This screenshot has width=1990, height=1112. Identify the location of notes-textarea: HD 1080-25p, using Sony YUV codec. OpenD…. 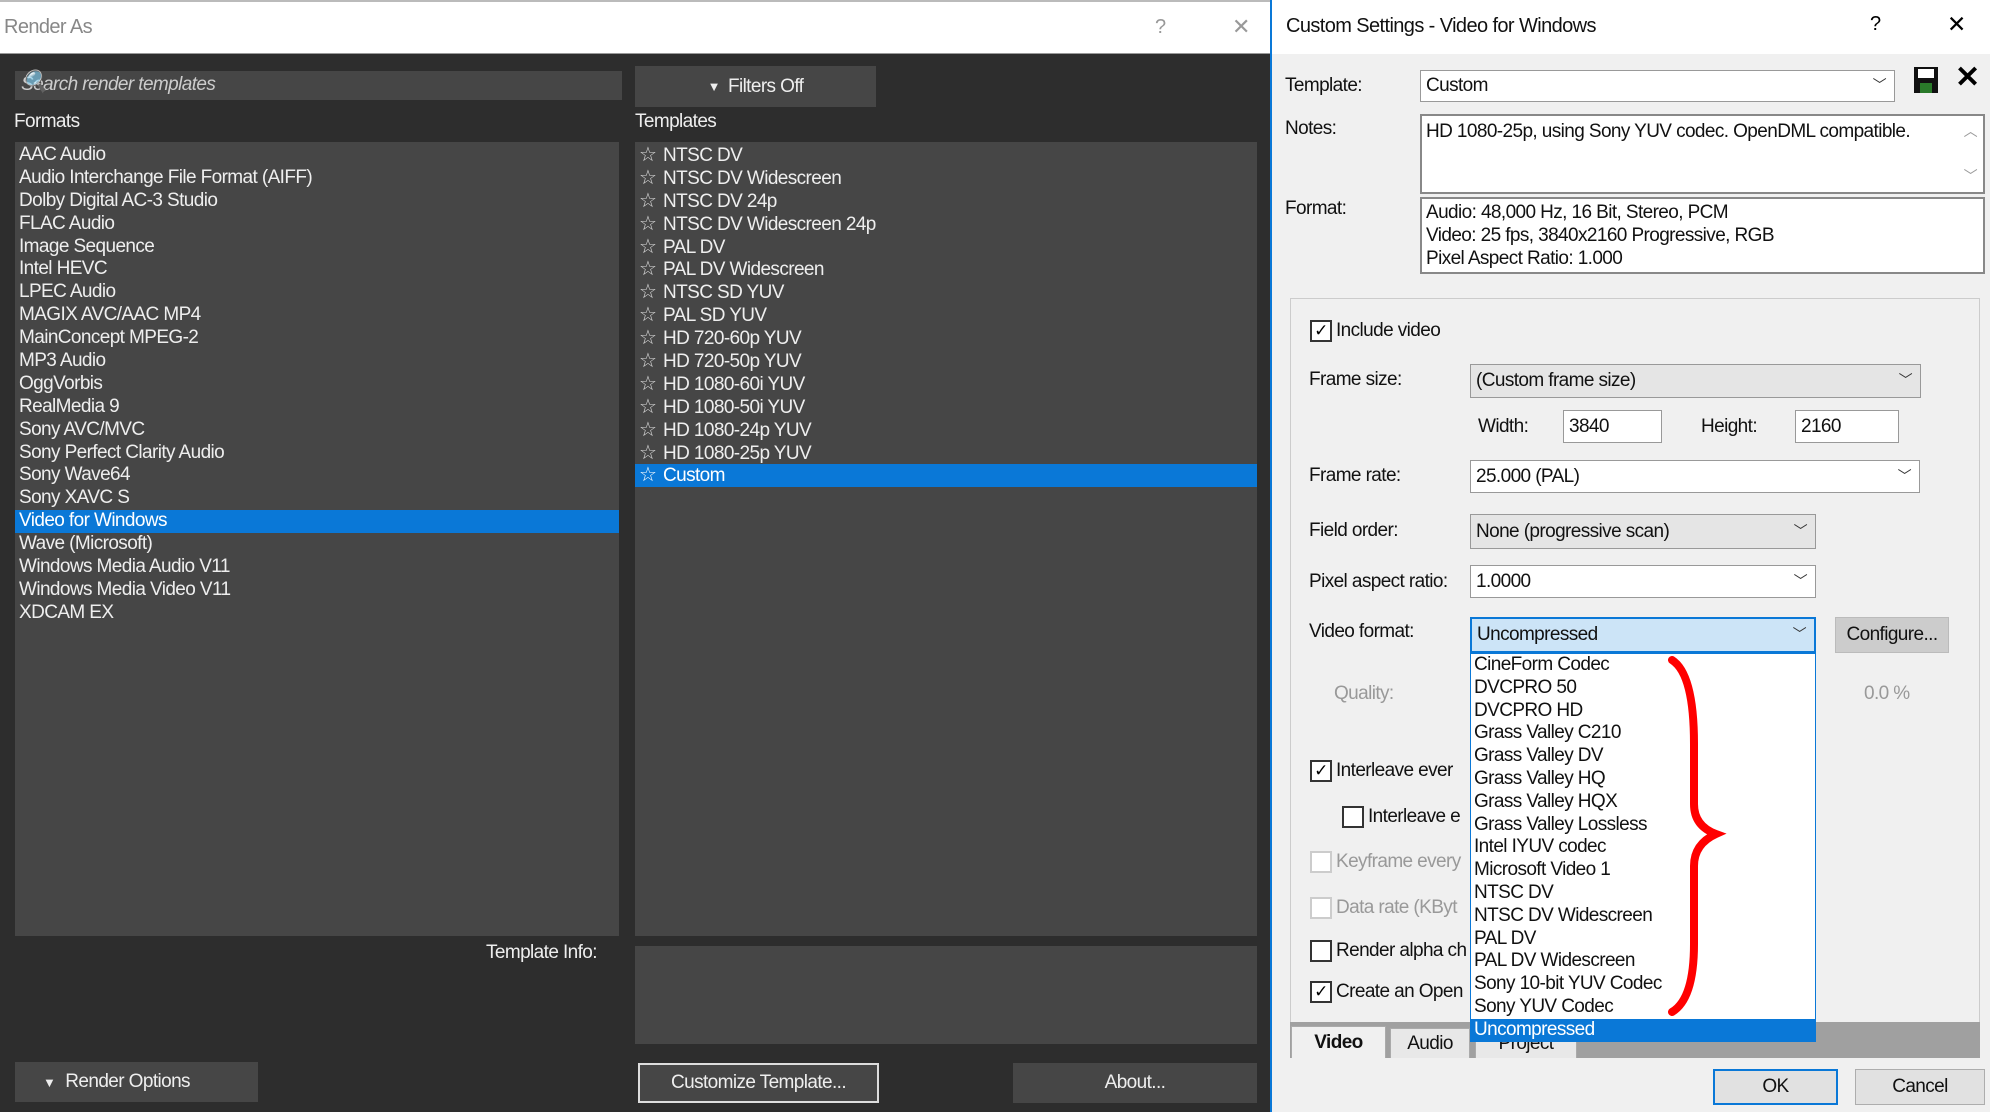
(1702, 154).